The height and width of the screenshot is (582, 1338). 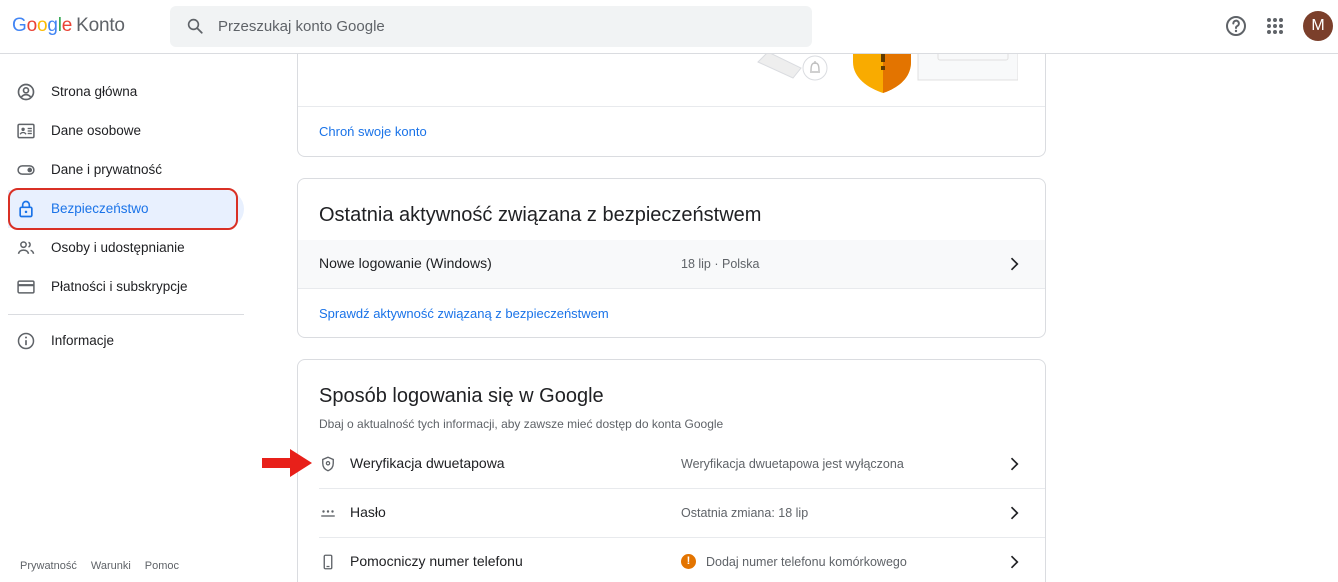 I want to click on sidebar-footer: Prywatność Warunki Pomoc, so click(x=106, y=566).